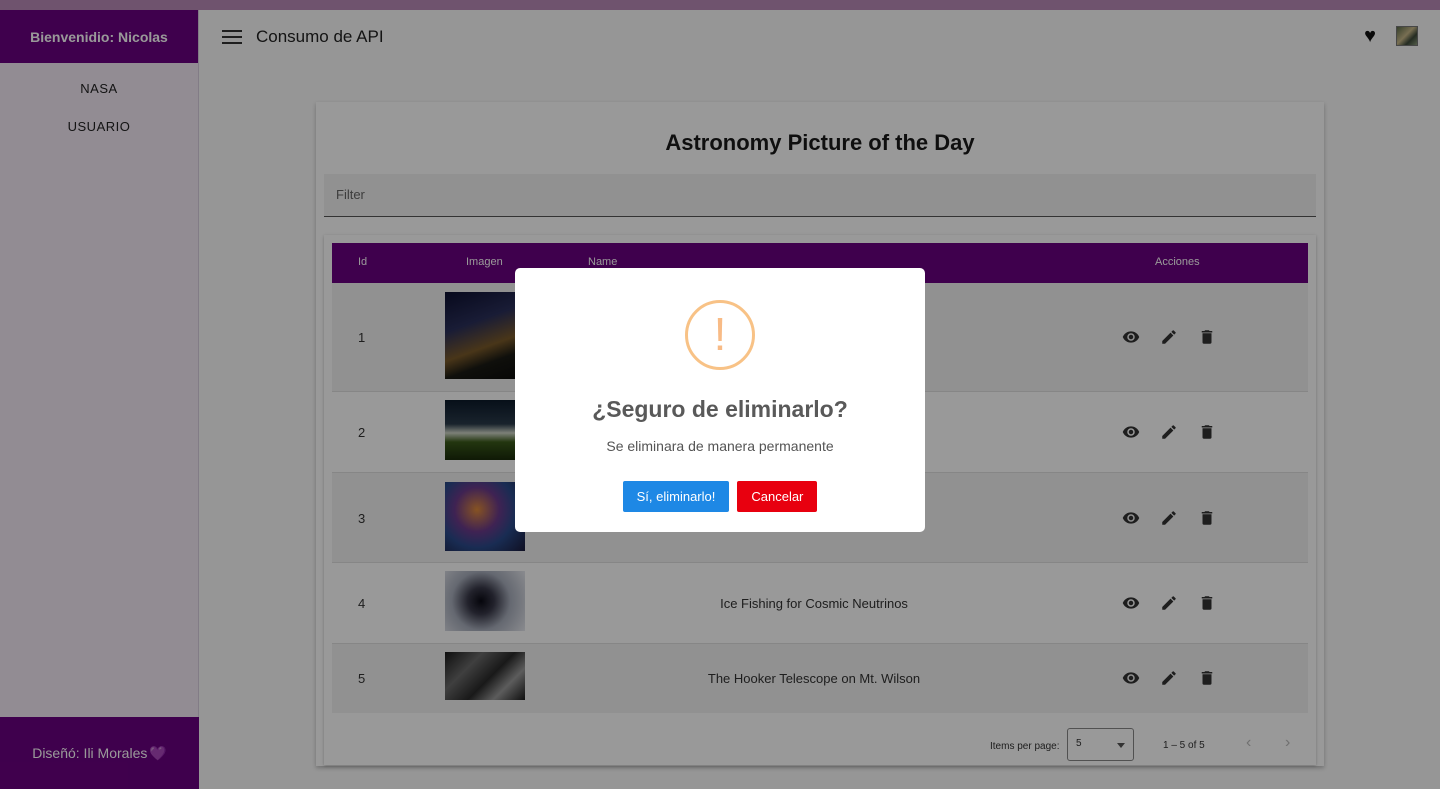 The width and height of the screenshot is (1440, 789). I want to click on confirm-delete-button: Sí, eliminarlo!, so click(676, 496).